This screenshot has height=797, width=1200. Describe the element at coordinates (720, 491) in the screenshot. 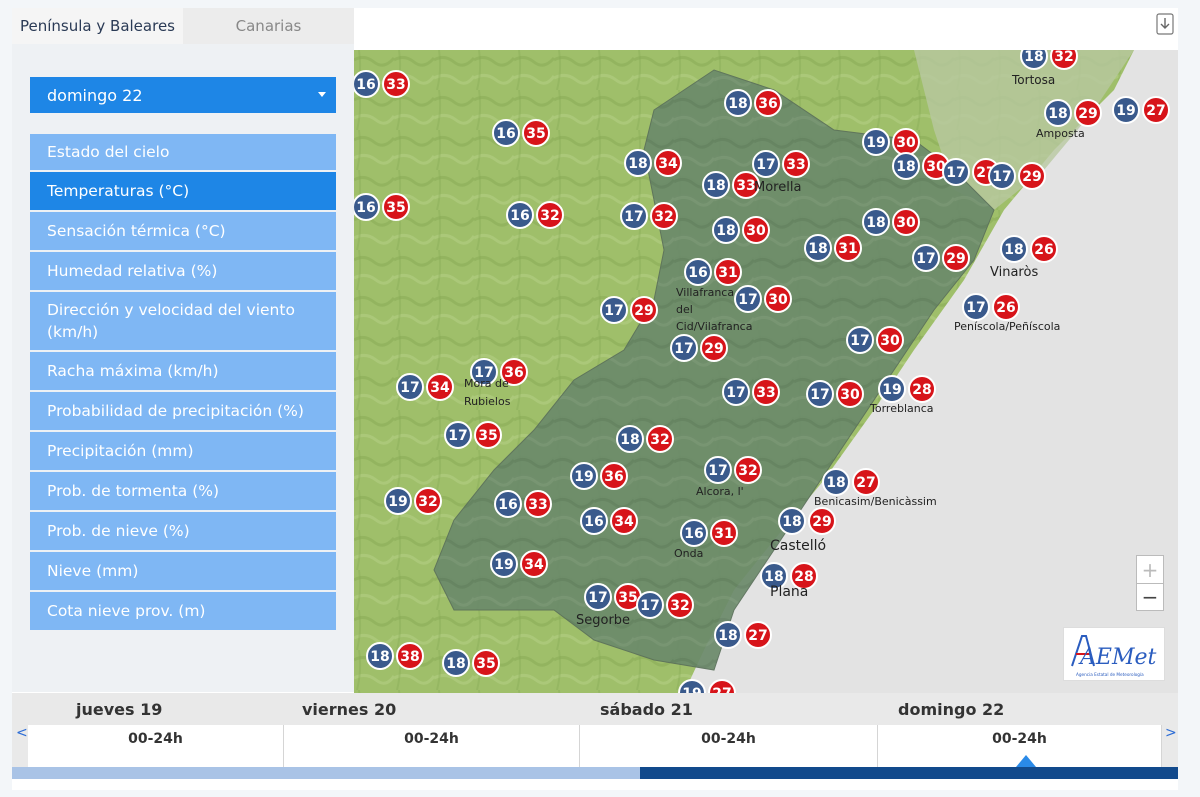

I see `place-label: Alcora, l'` at that location.